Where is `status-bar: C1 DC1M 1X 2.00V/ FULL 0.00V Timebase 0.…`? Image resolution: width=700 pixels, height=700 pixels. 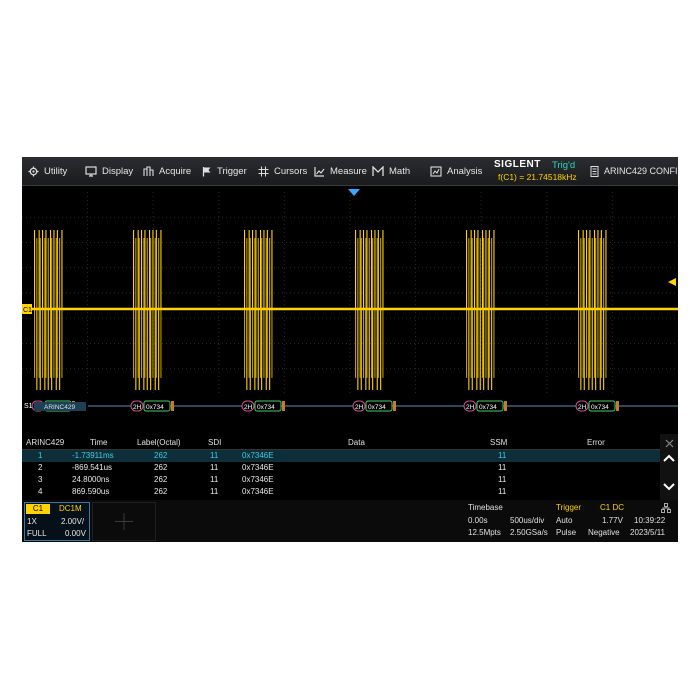 status-bar: C1 DC1M 1X 2.00V/ FULL 0.00V Timebase 0.… is located at coordinates (350, 521).